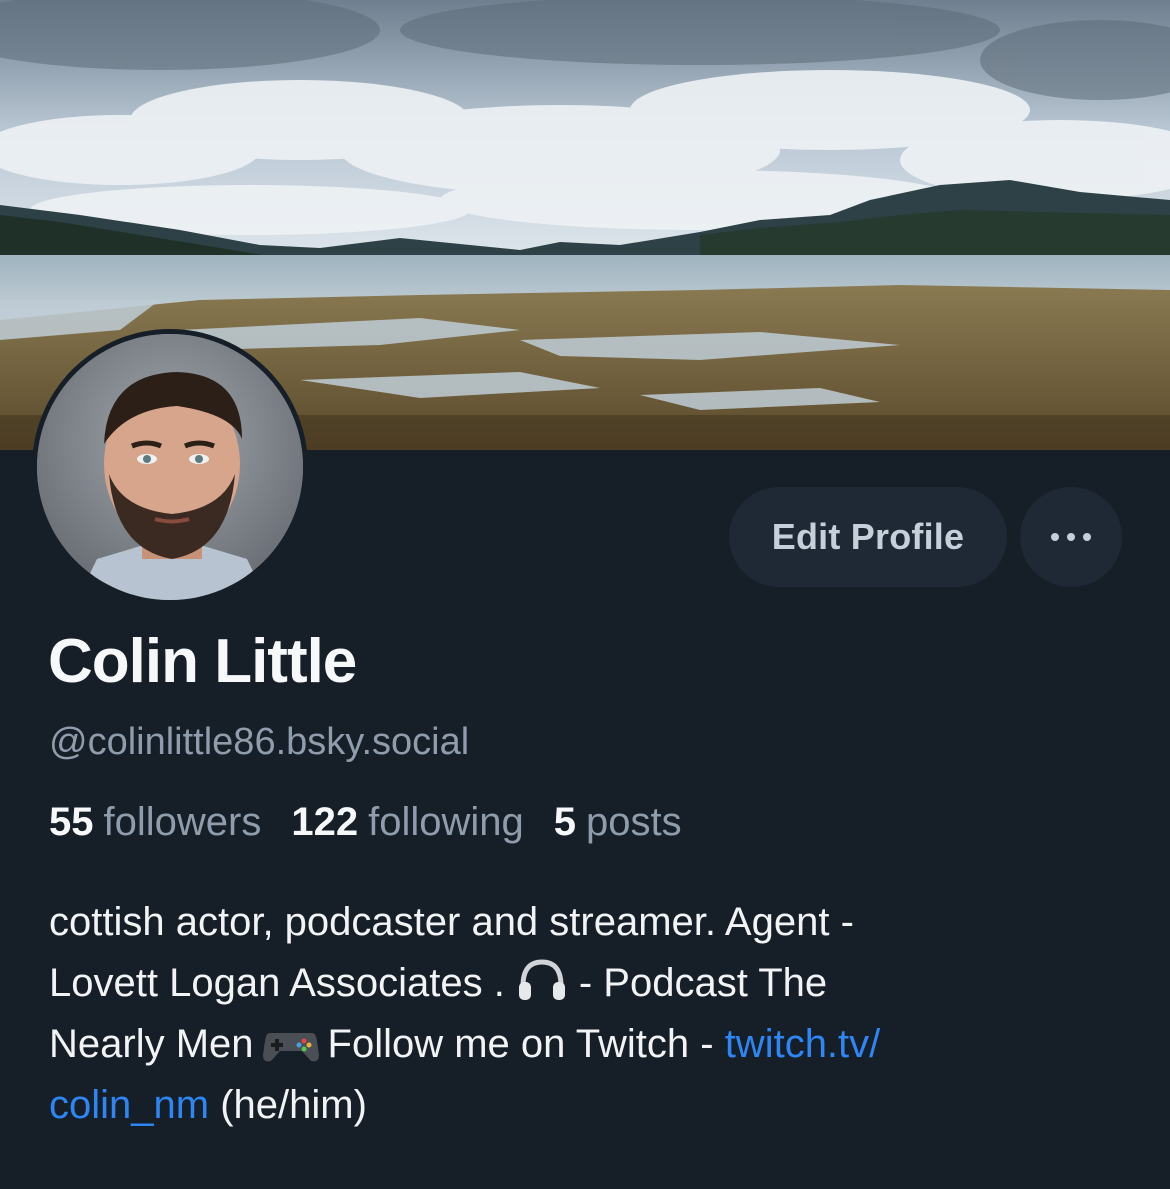  Describe the element at coordinates (703, 983) in the screenshot. I see `bio-text: - Podcast The` at that location.